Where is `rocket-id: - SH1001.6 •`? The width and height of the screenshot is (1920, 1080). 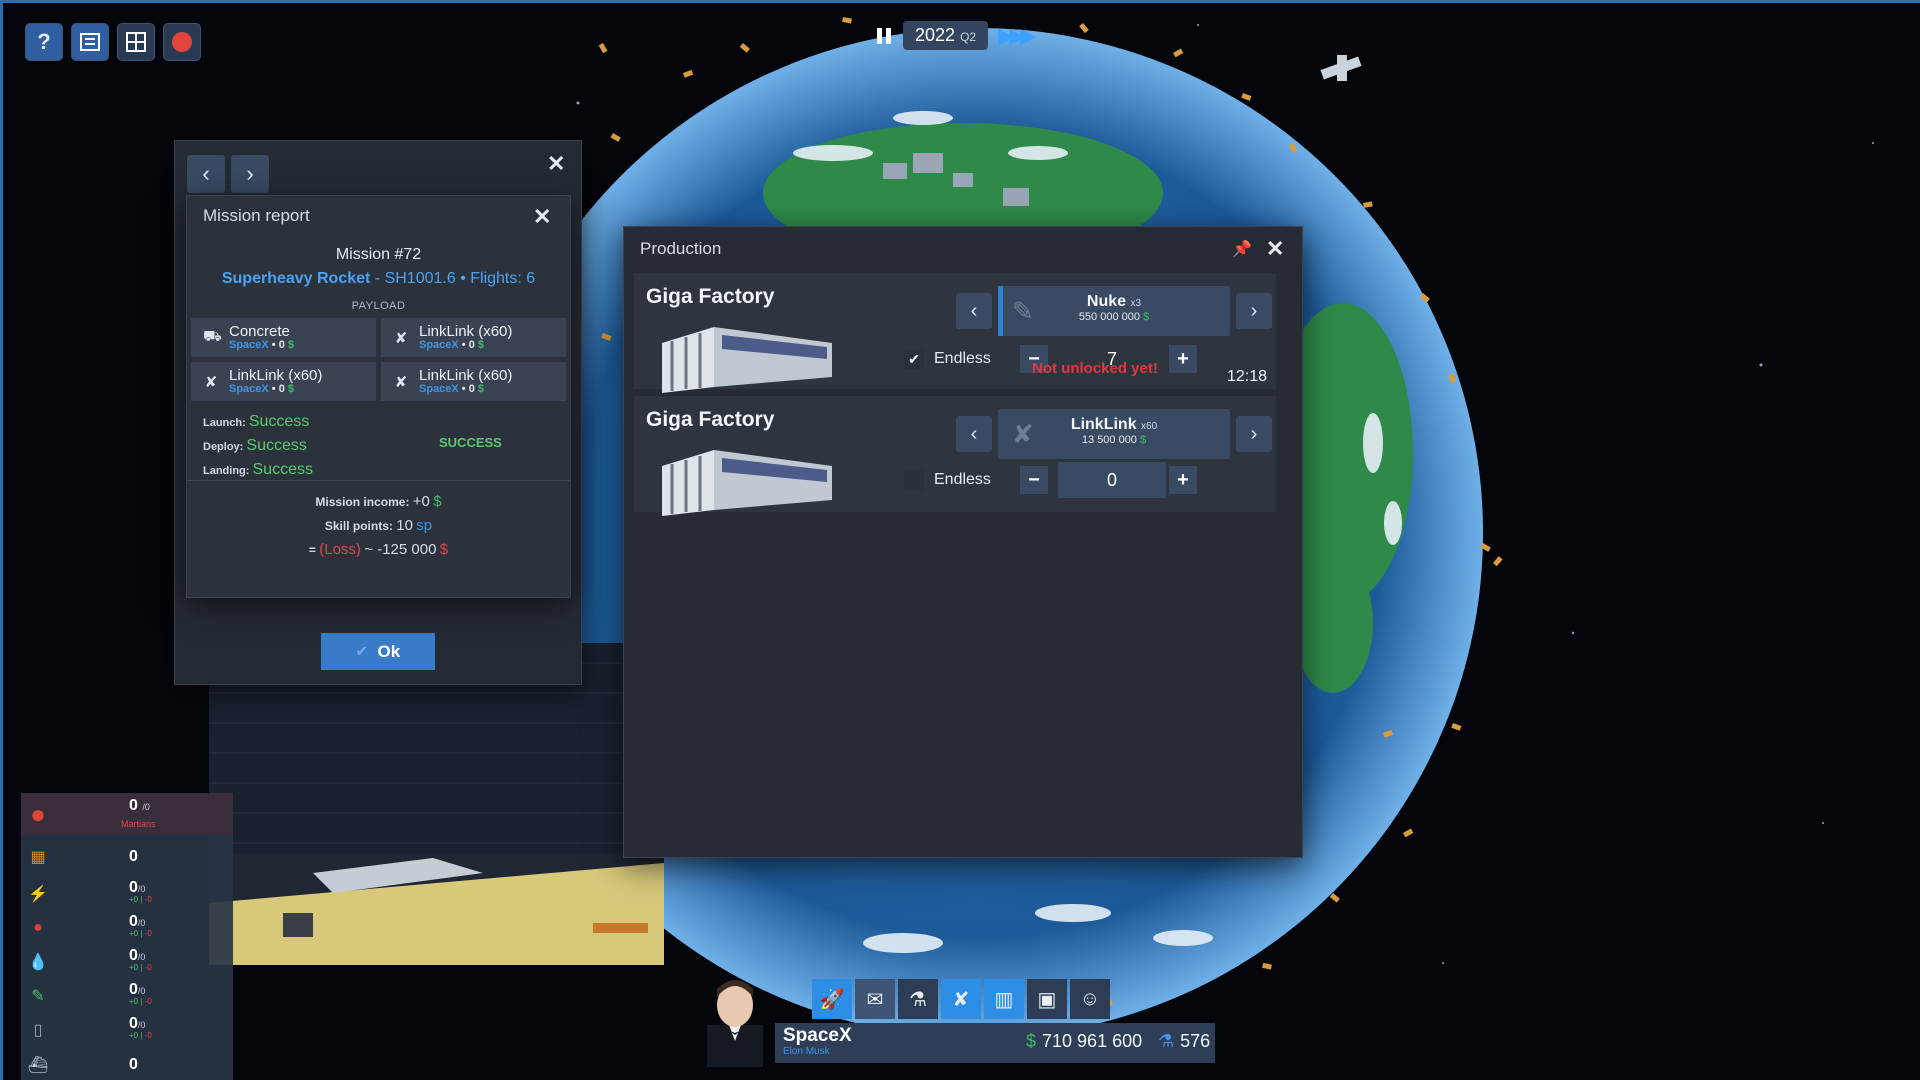
rocket-id: - SH1001.6 • is located at coordinates (420, 278).